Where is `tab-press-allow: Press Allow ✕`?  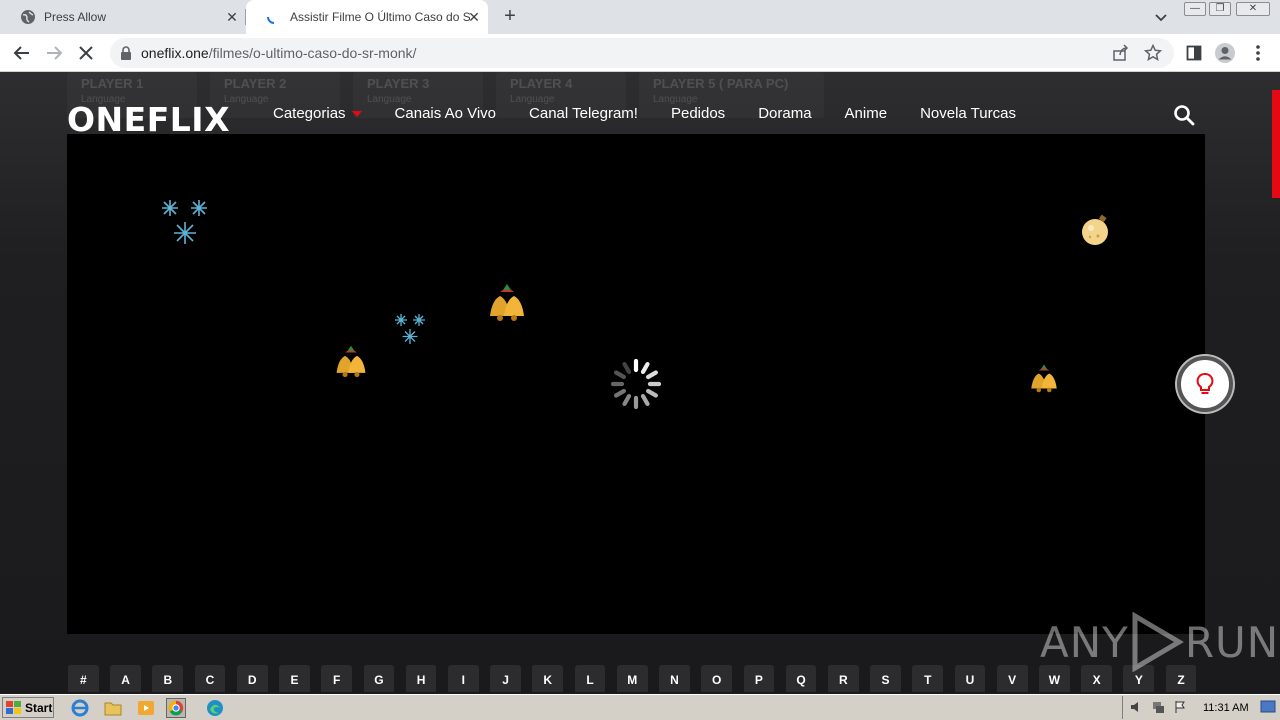
tab-press-allow: Press Allow ✕ is located at coordinates (123, 17).